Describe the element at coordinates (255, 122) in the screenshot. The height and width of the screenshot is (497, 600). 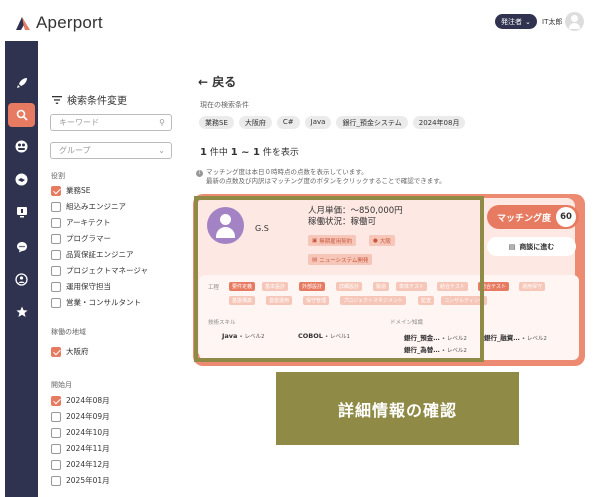
I see `condition-chip: 大阪府` at that location.